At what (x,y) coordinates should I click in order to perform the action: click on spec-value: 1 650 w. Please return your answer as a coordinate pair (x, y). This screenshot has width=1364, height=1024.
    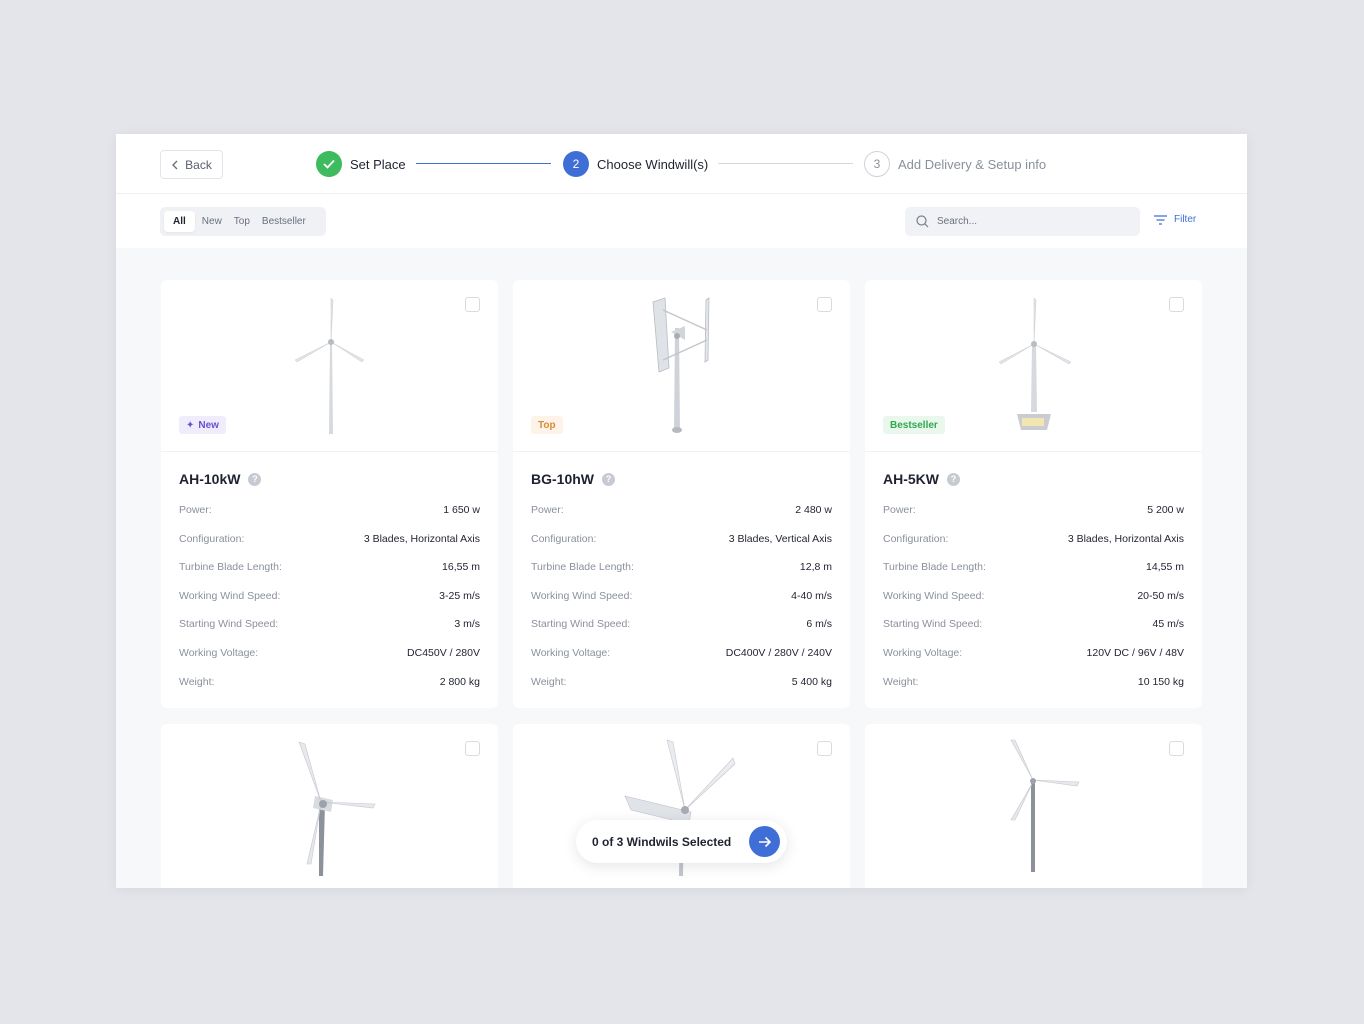
    Looking at the image, I should click on (461, 510).